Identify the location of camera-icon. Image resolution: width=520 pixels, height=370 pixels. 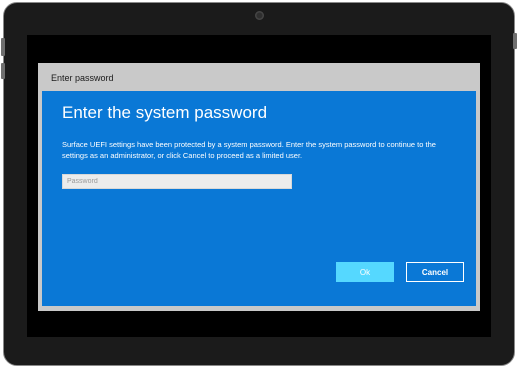
(259, 15).